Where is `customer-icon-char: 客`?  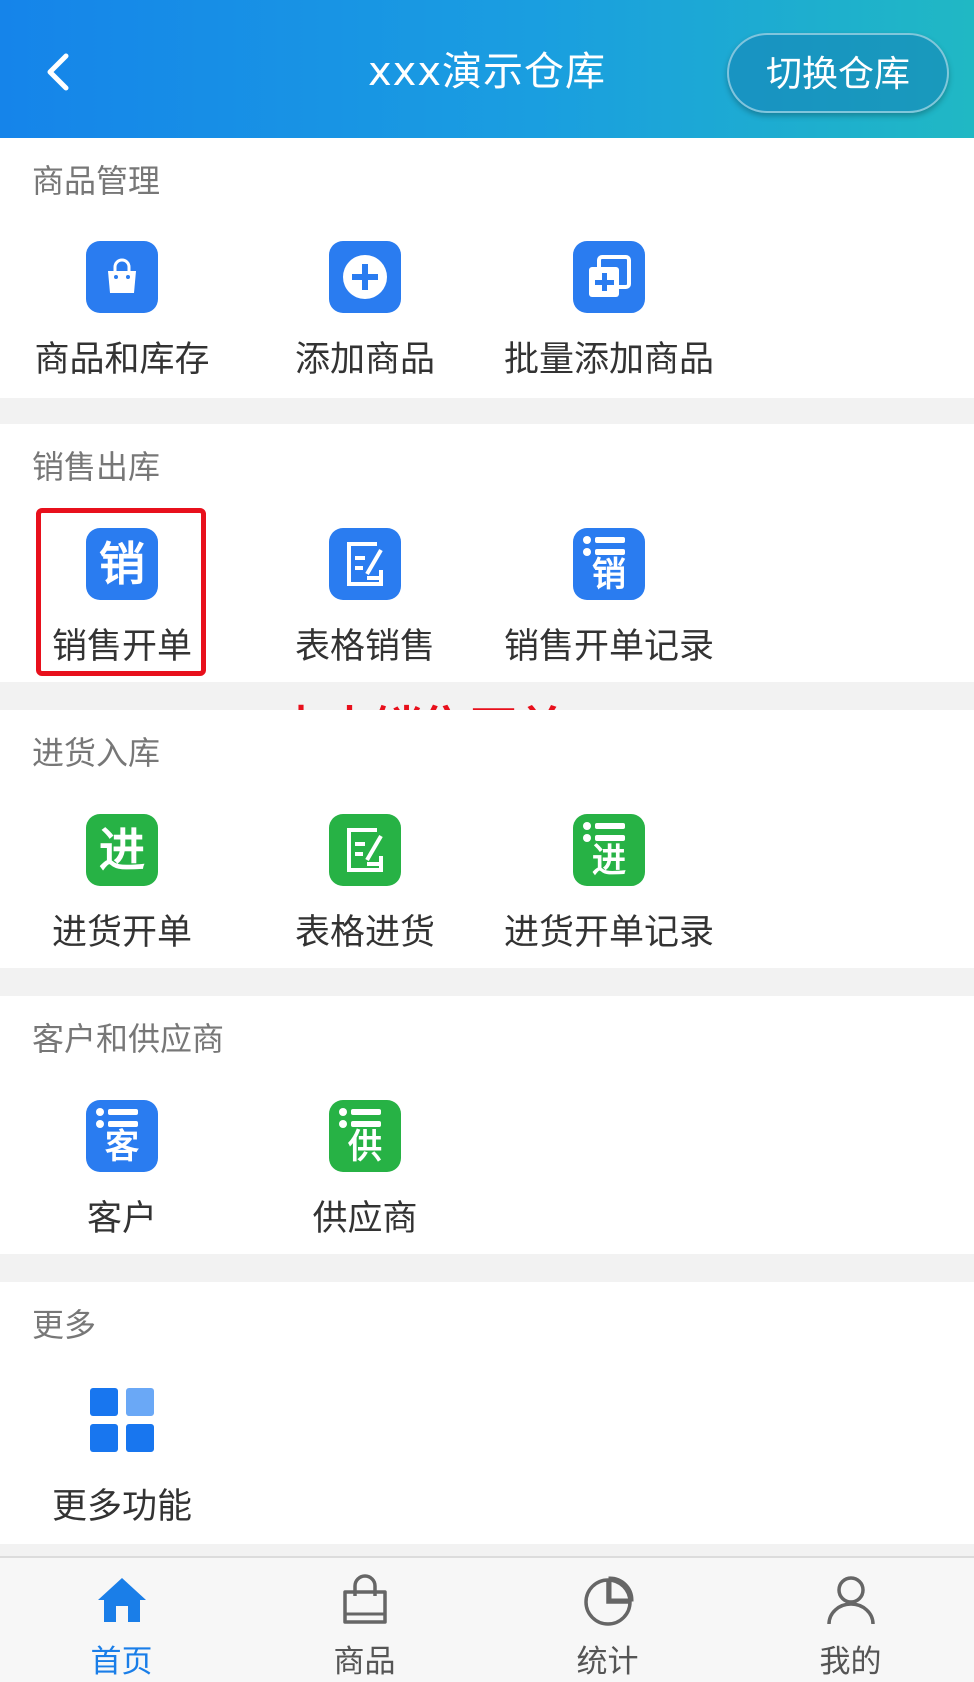
customer-icon-char: 客 is located at coordinates (122, 1147).